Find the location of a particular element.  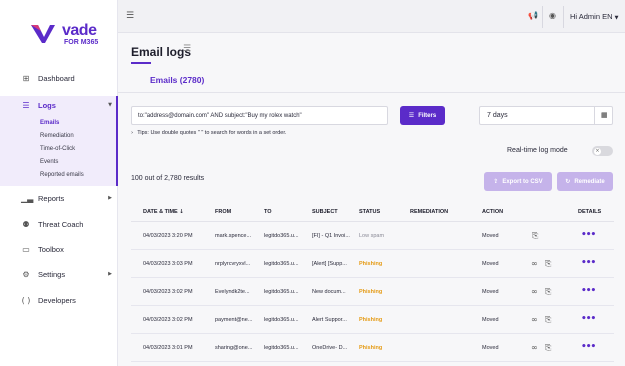

vade-logo-mark-icon is located at coordinates (43, 34).